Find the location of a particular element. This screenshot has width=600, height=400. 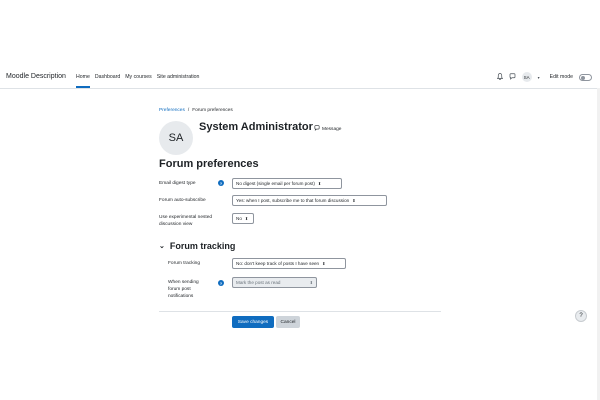

nav-dashboard: Dashboard is located at coordinates (107, 77).